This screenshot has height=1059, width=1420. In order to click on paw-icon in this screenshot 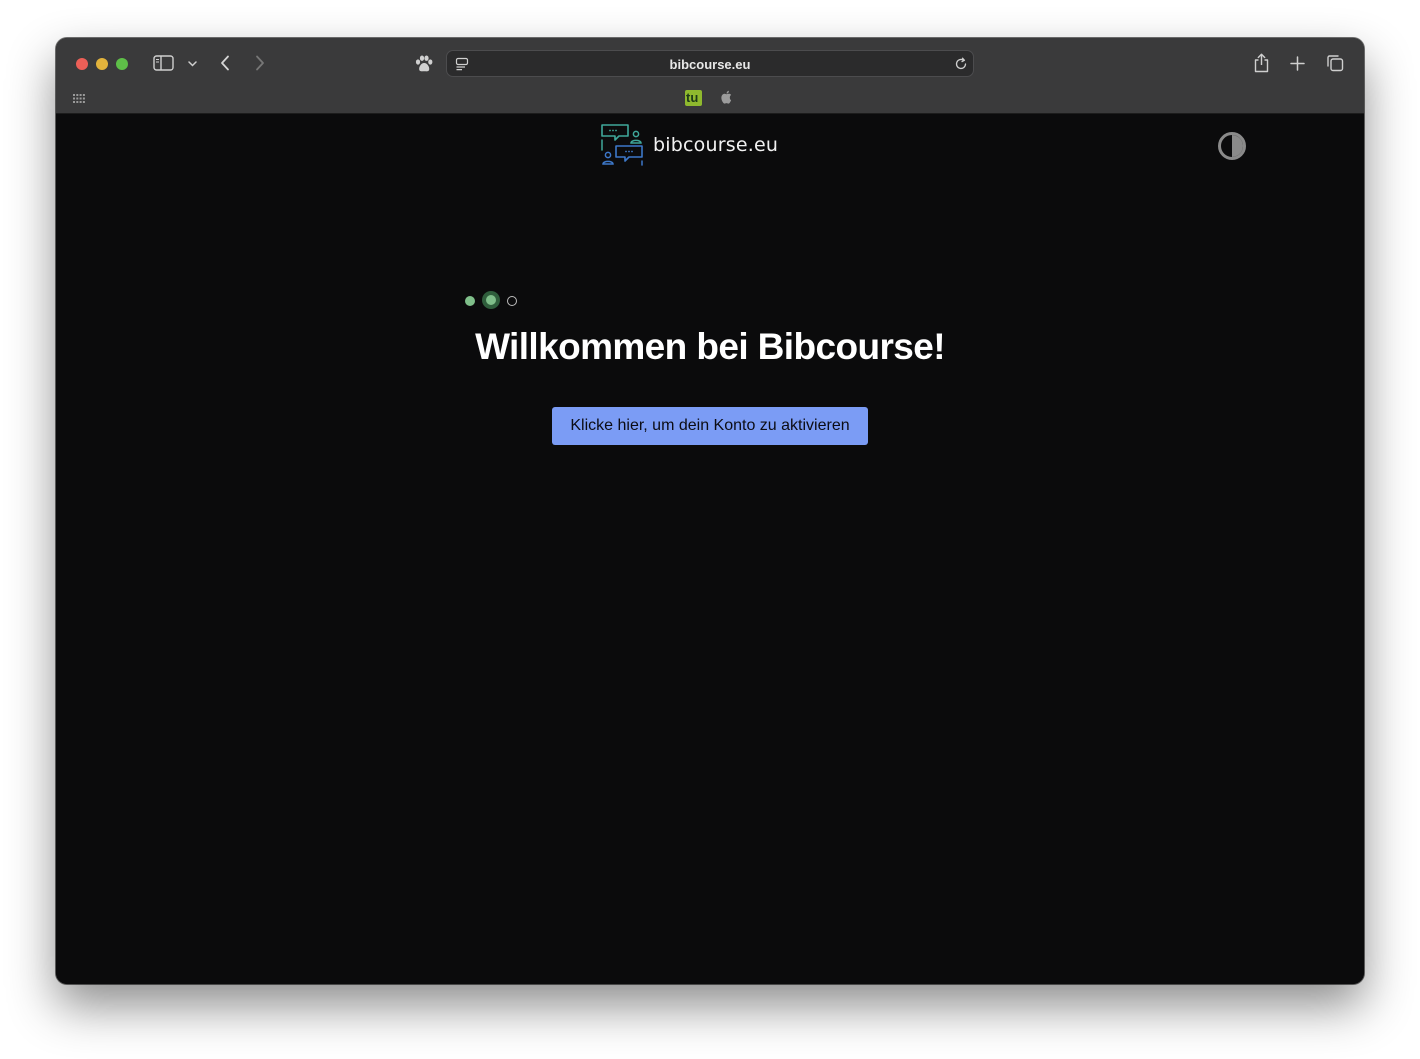, I will do `click(424, 64)`.